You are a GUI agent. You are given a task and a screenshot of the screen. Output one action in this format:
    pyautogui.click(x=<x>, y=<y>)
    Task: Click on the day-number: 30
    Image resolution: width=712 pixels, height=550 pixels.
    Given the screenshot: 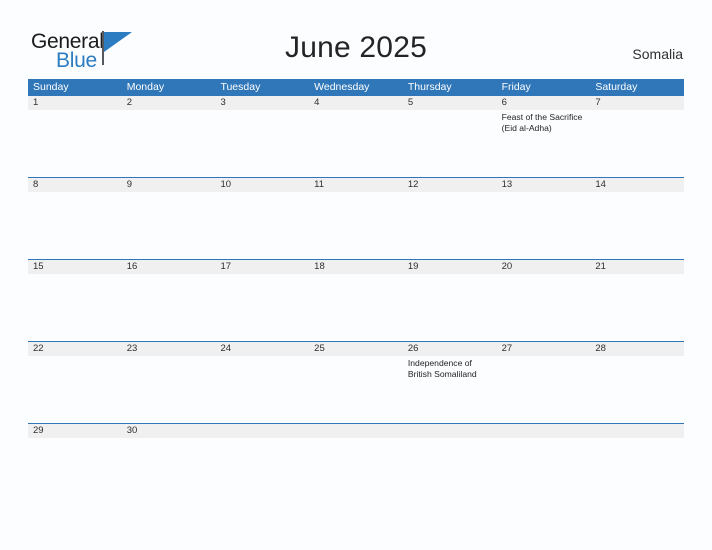 What is the action you would take?
    pyautogui.click(x=168, y=431)
    